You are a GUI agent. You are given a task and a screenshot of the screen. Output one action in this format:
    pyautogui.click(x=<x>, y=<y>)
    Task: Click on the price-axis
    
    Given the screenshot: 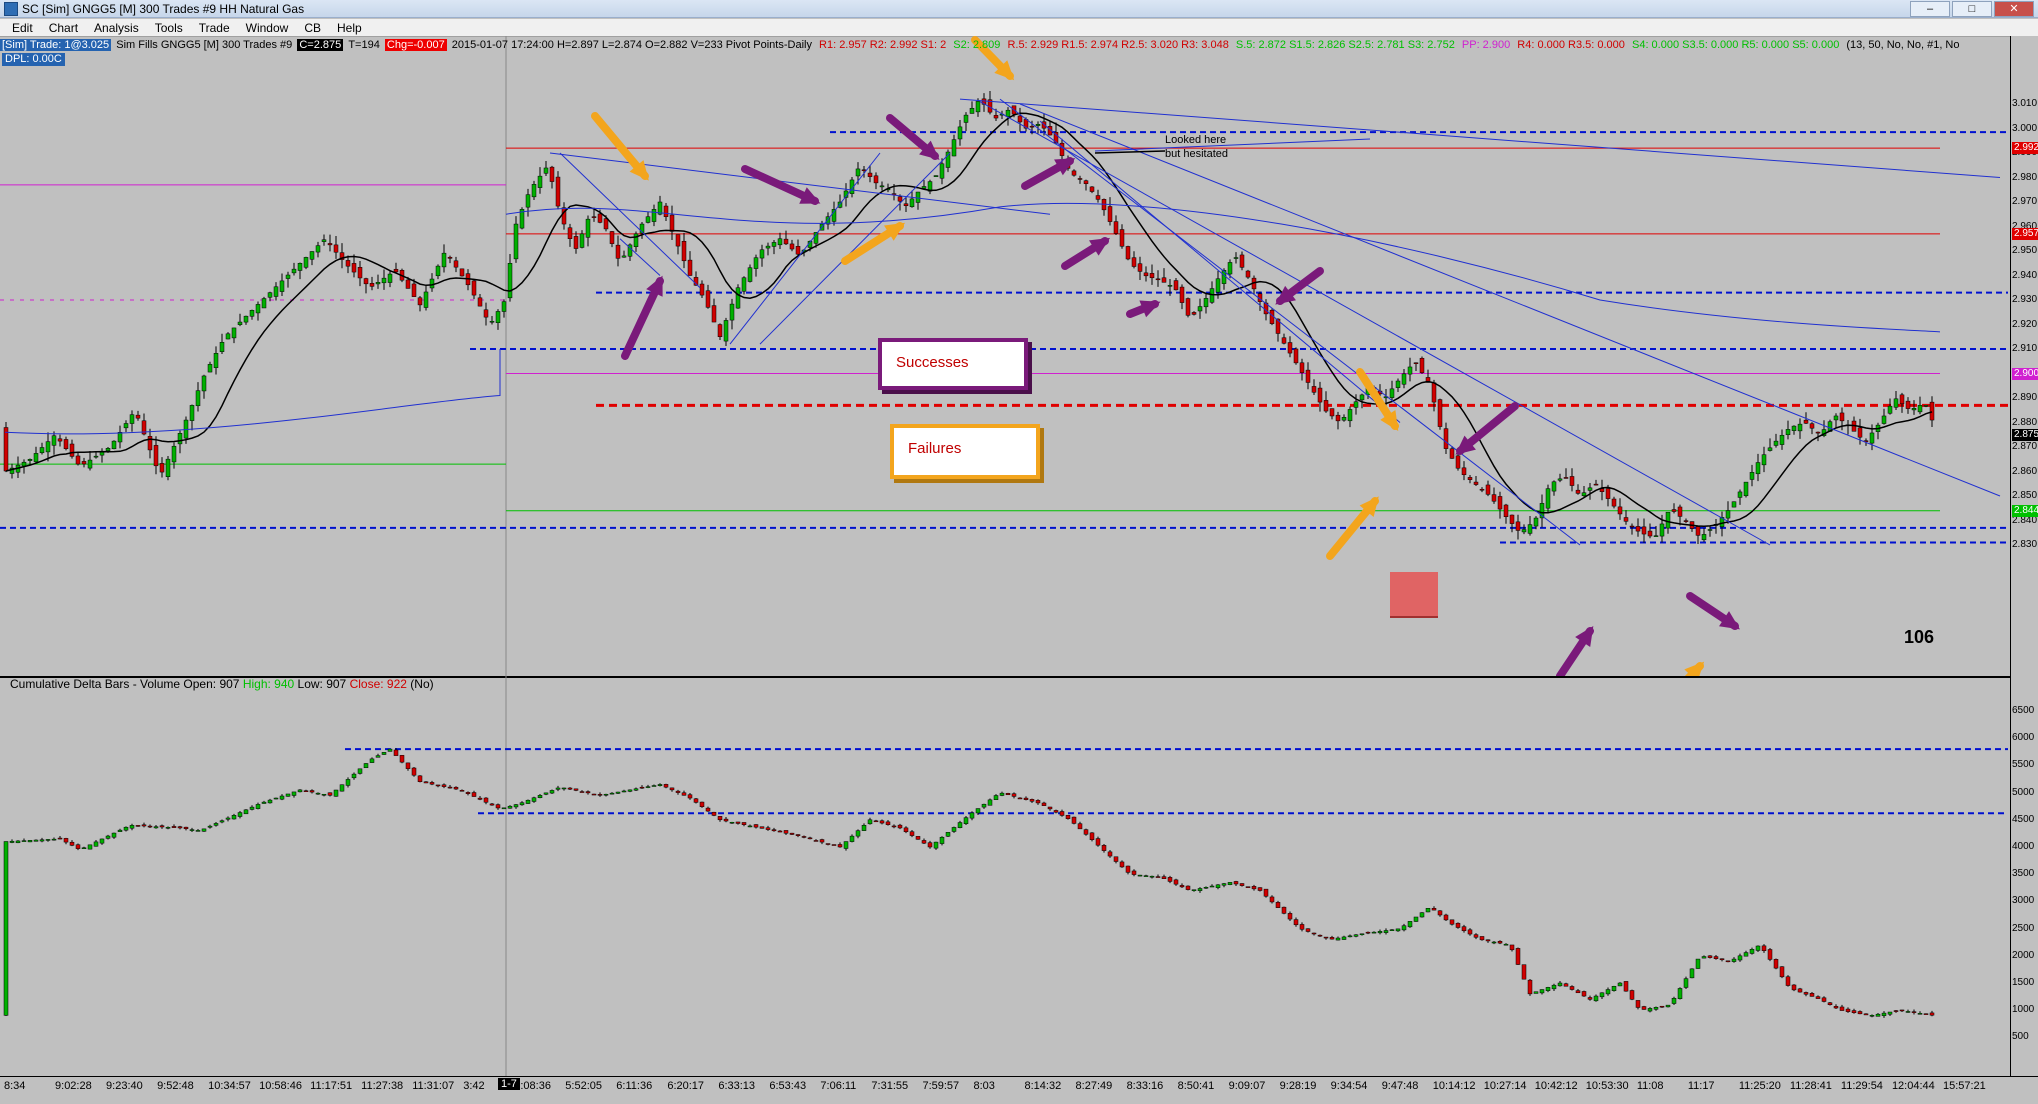 What is the action you would take?
    pyautogui.click(x=2024, y=556)
    